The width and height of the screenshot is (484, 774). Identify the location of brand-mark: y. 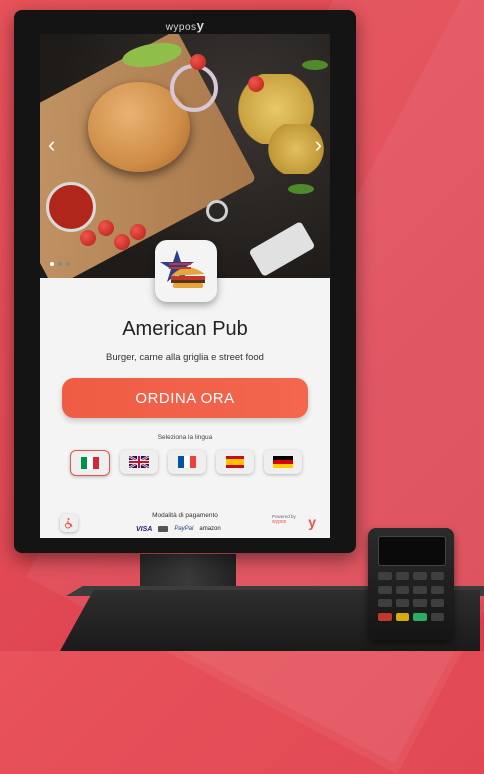
(200, 25).